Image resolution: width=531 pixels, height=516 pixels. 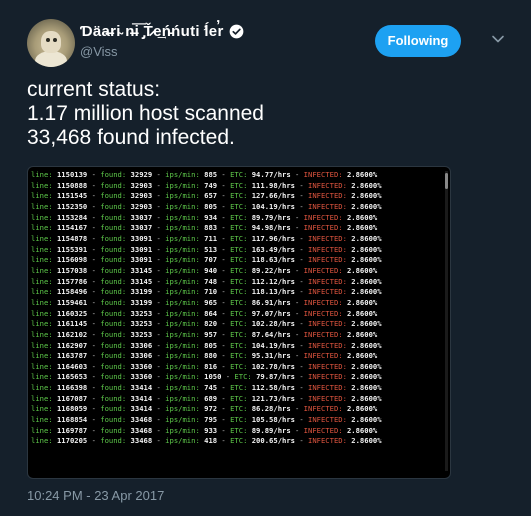 I want to click on line-value: 1157038, so click(x=72, y=270).